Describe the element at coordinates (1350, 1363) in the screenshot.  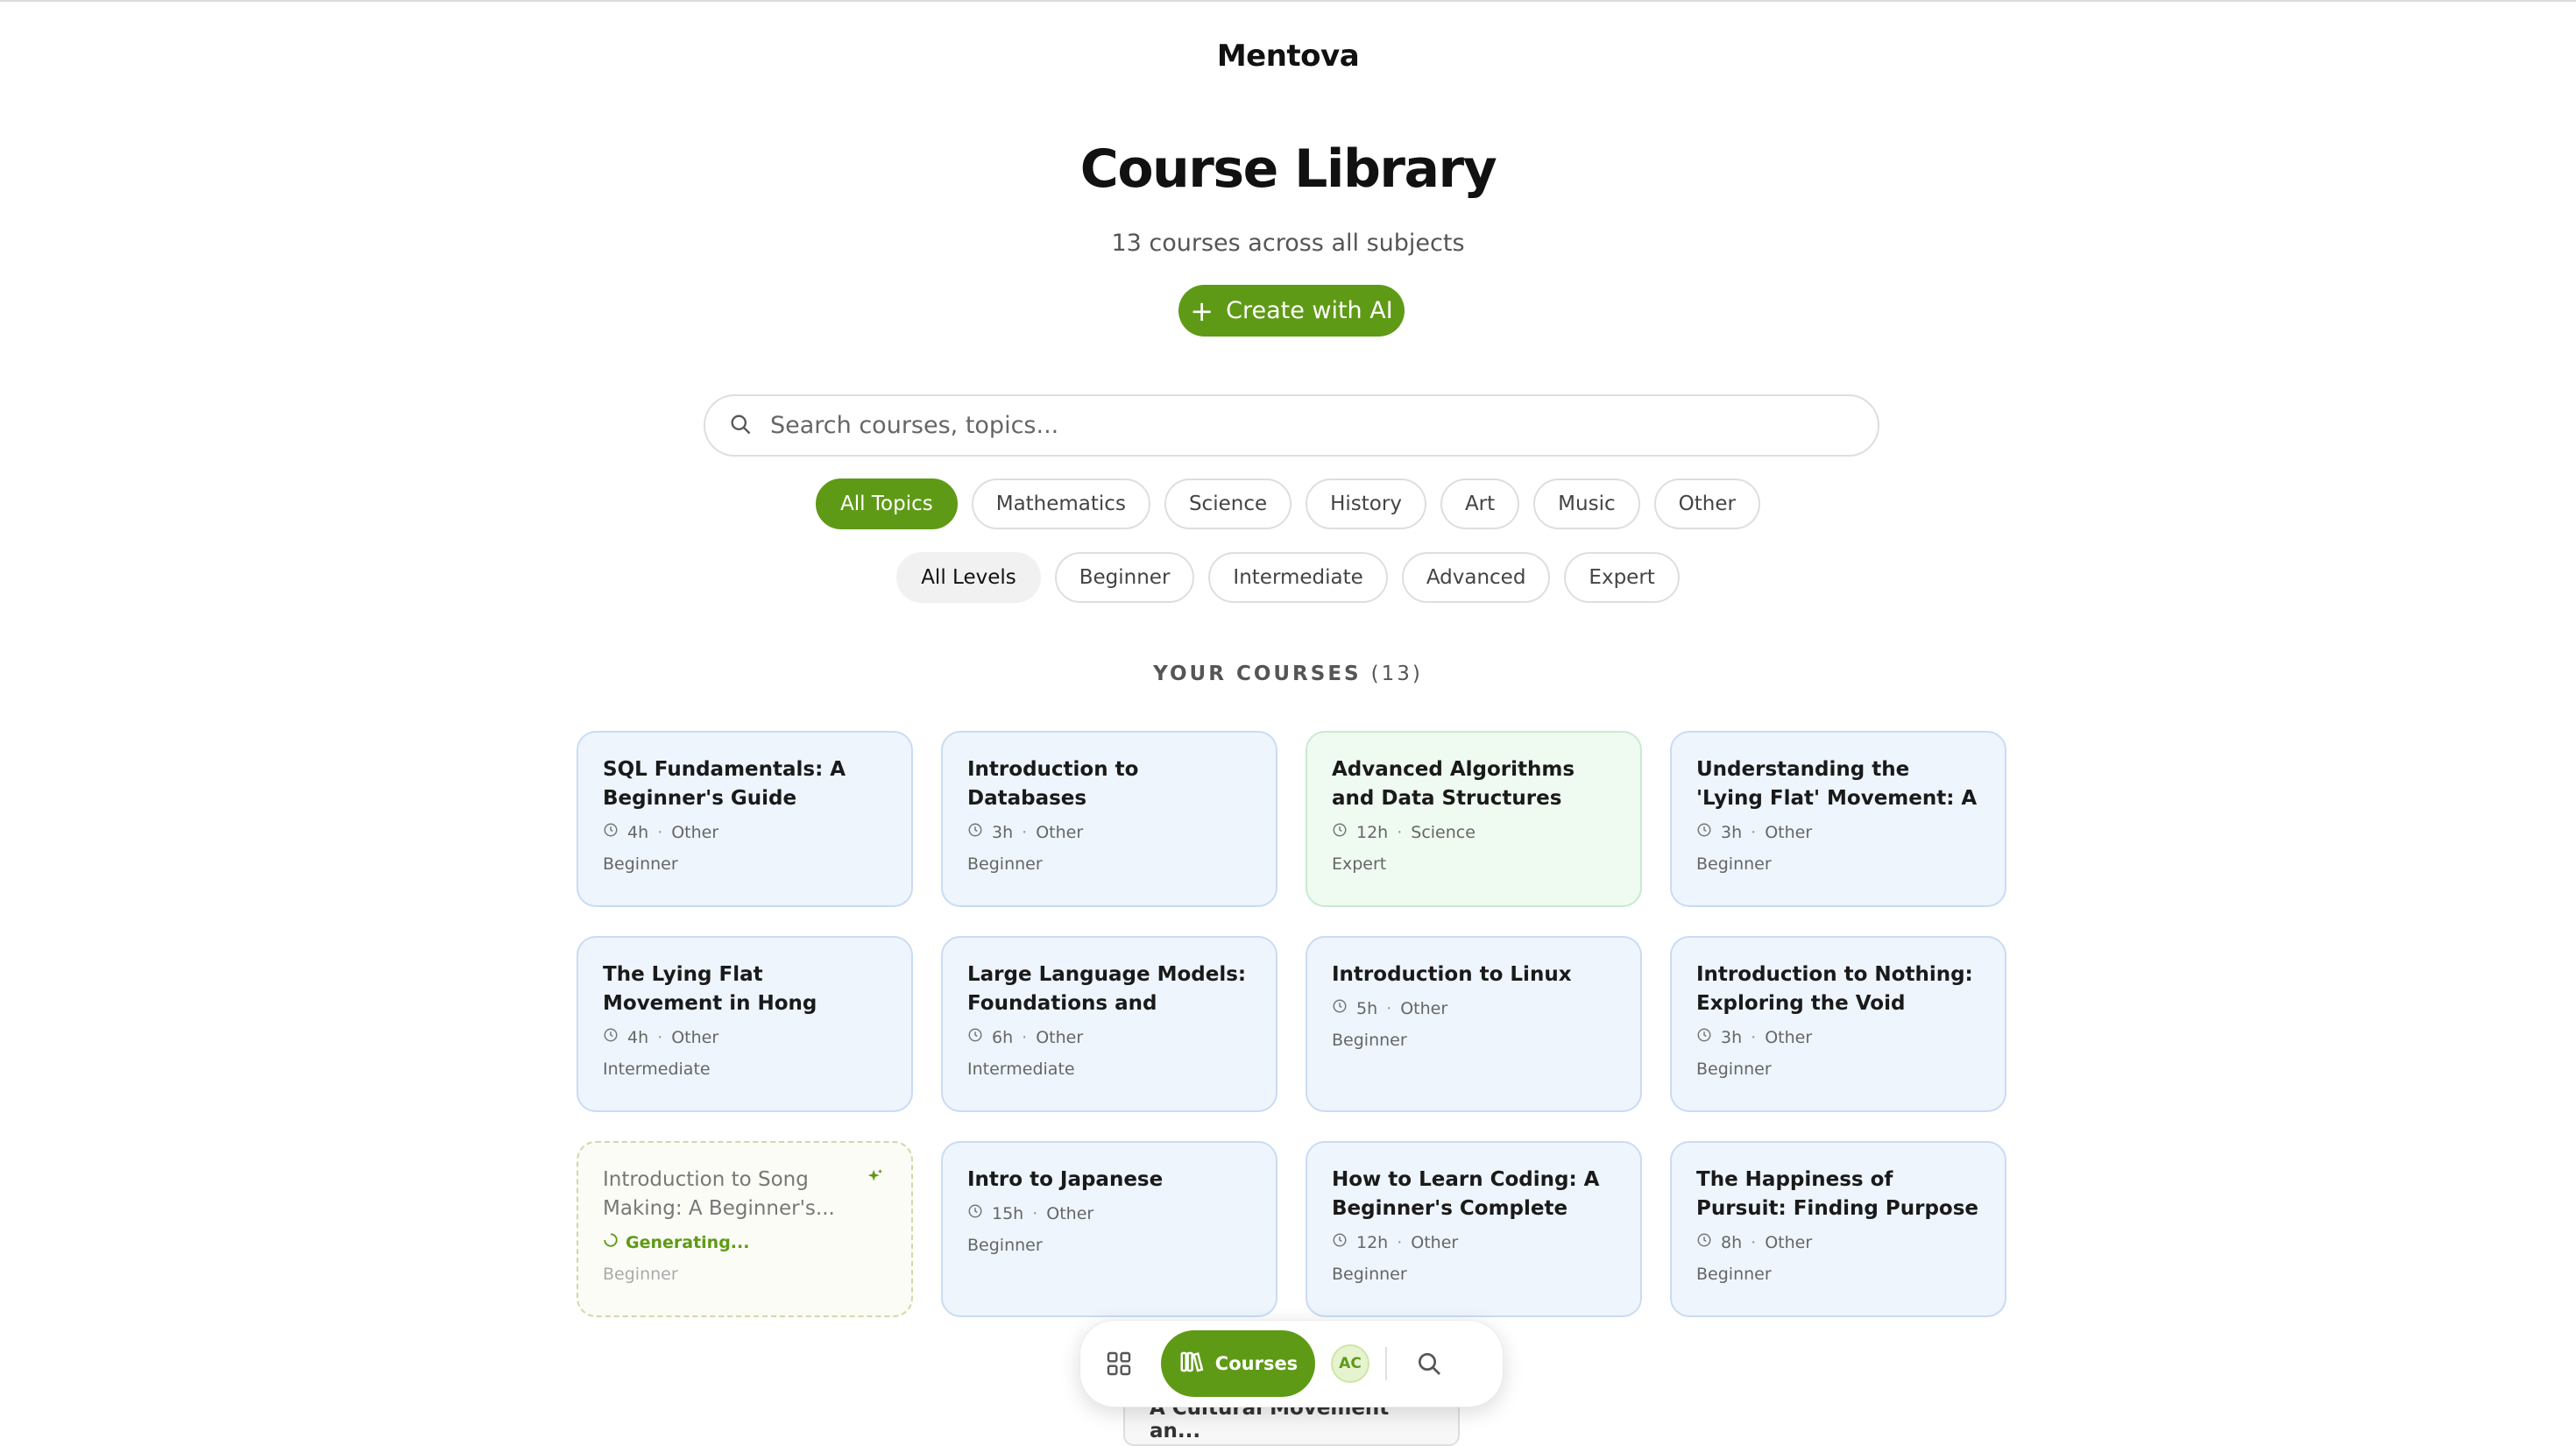
I see `avatar: AC` at that location.